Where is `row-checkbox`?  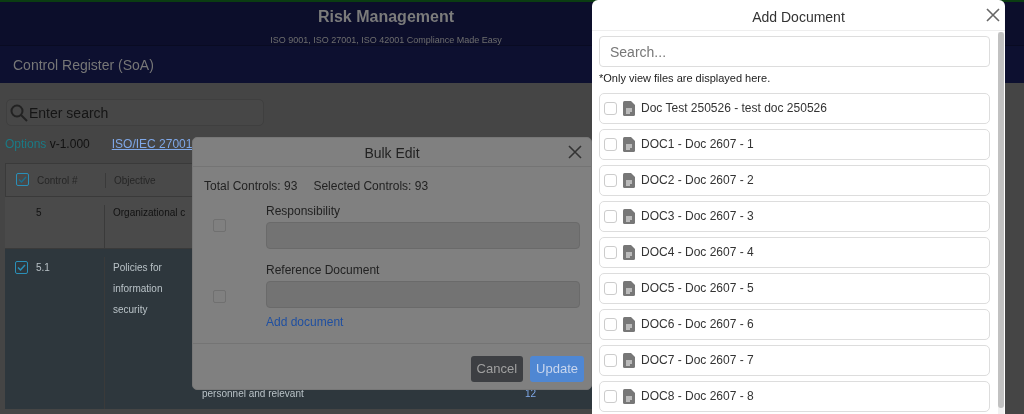
row-checkbox is located at coordinates (21, 267).